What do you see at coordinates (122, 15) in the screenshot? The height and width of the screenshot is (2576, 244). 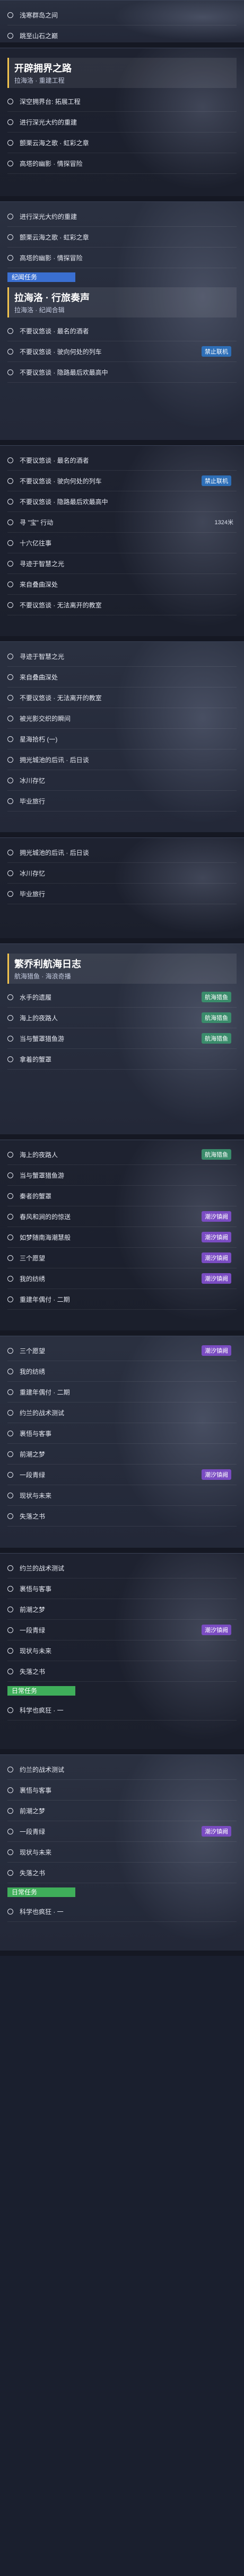 I see `list-item: 浅寒群岛之间` at bounding box center [122, 15].